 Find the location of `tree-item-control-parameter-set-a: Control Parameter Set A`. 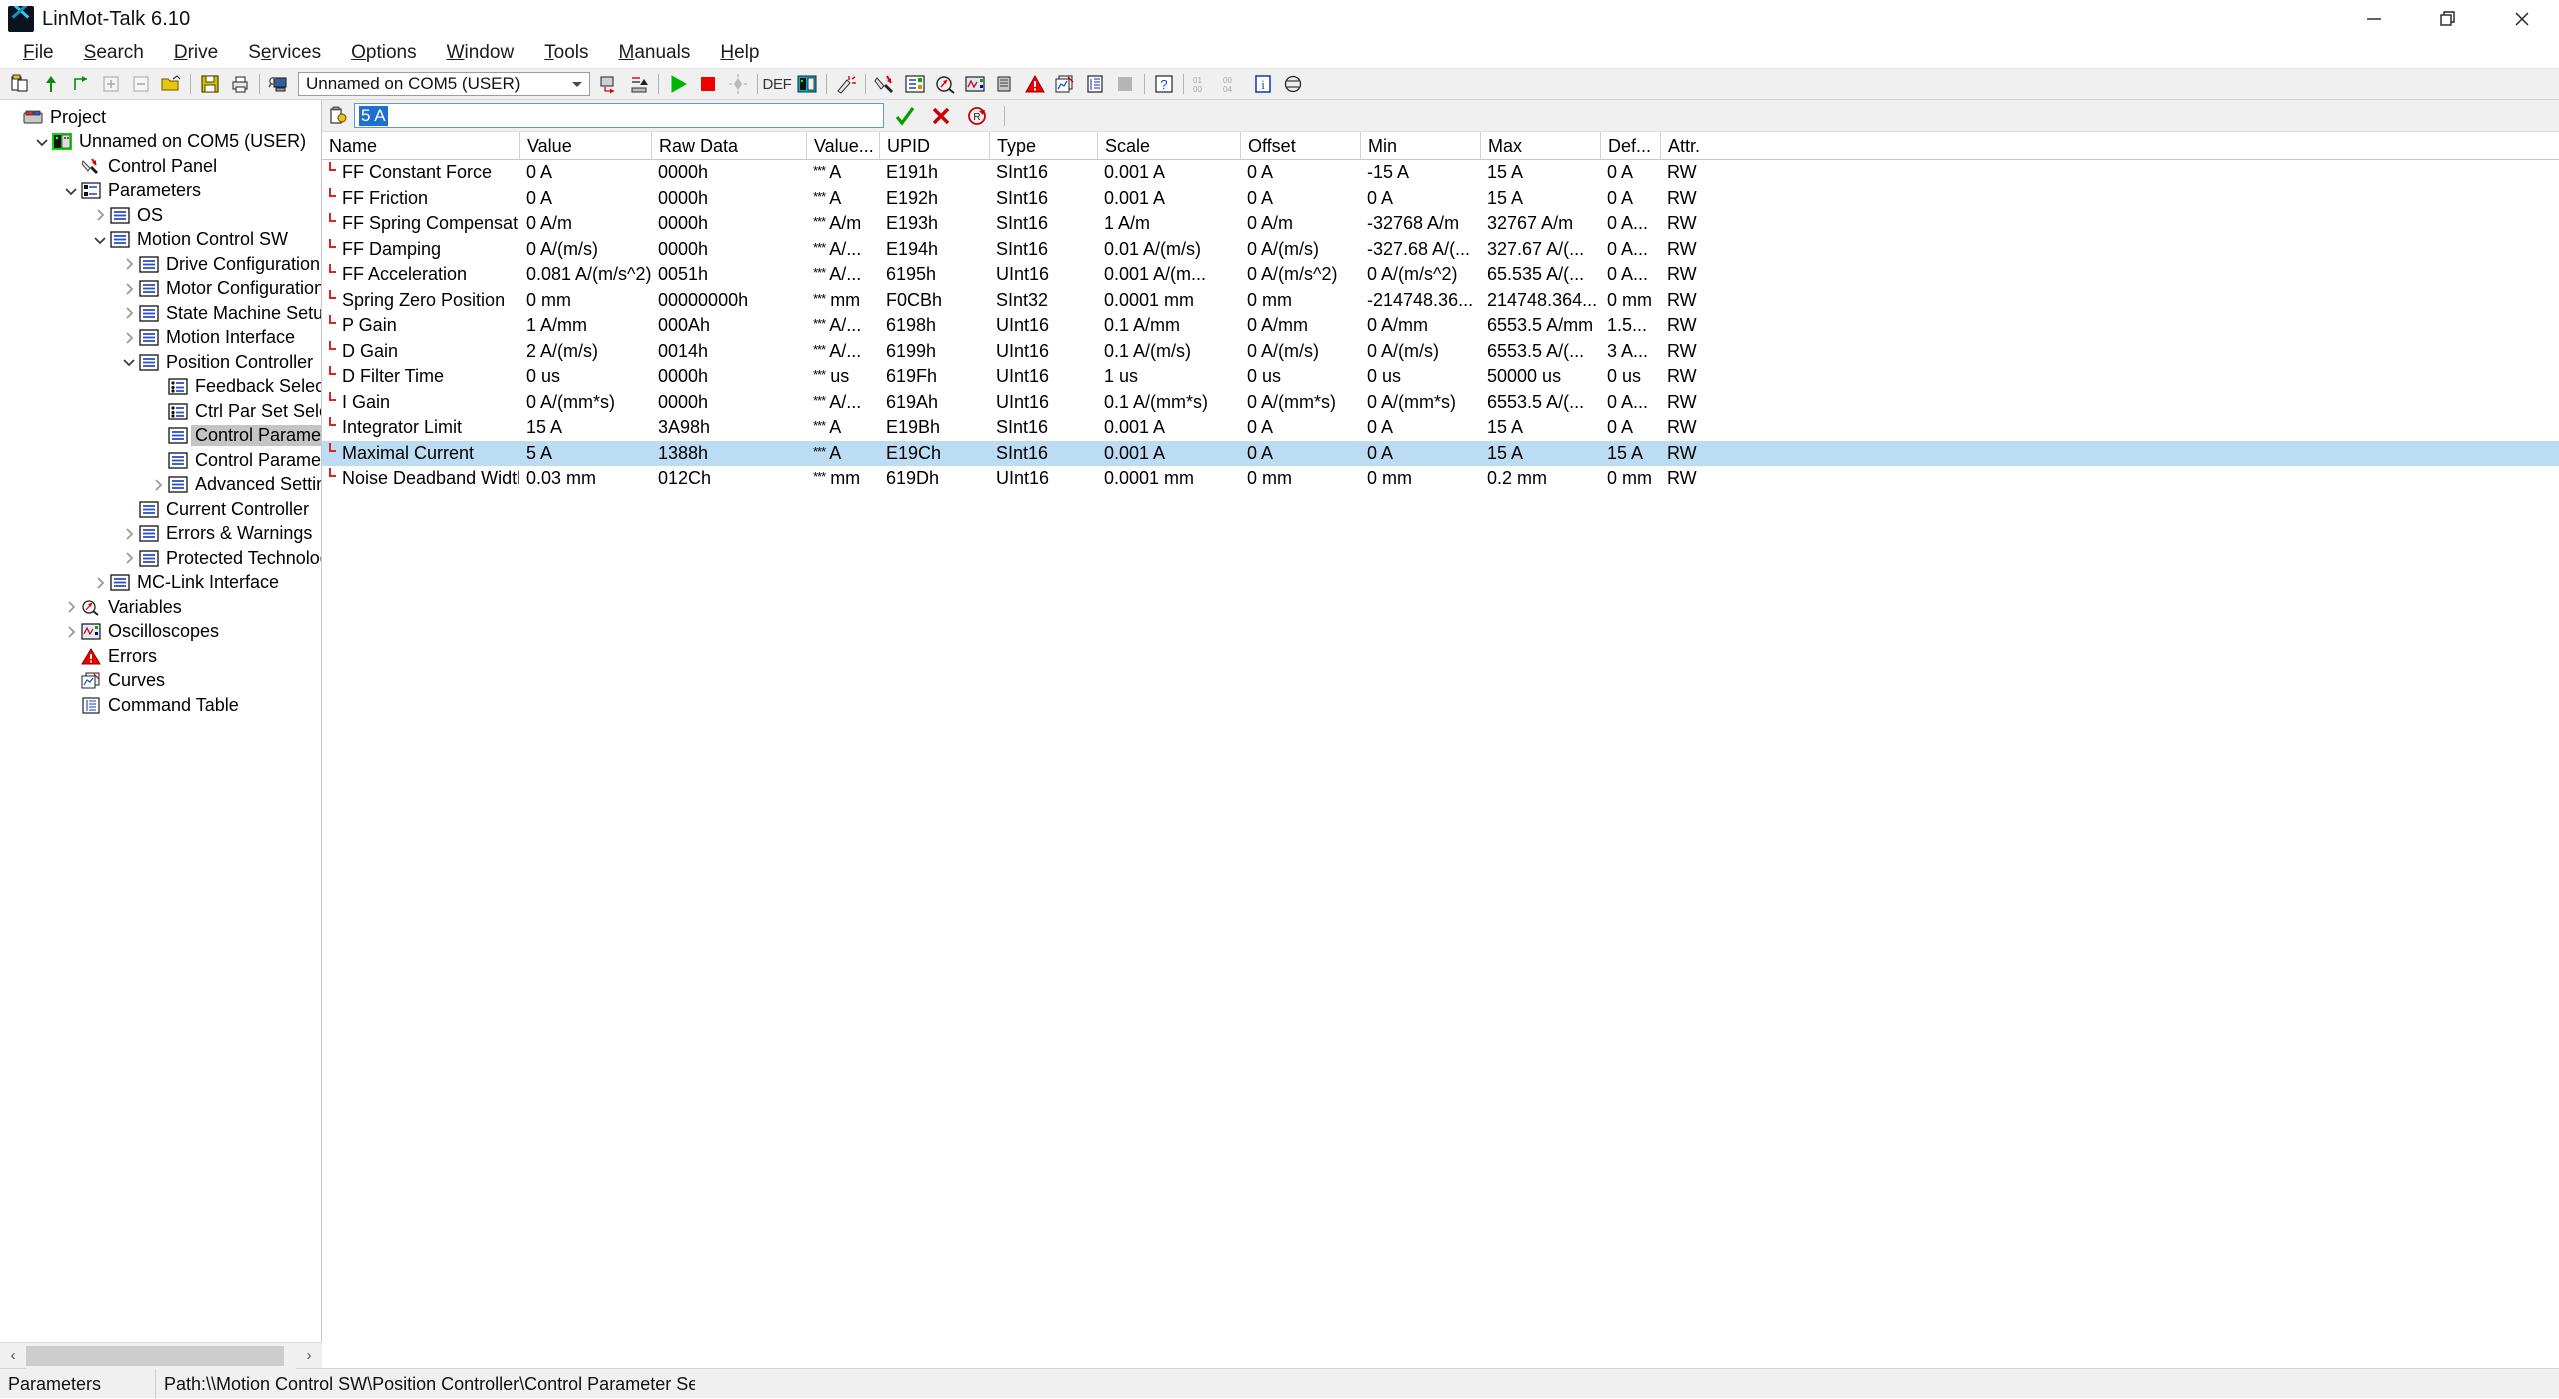

tree-item-control-parameter-set-a: Control Parameter Set A is located at coordinates (160, 436).